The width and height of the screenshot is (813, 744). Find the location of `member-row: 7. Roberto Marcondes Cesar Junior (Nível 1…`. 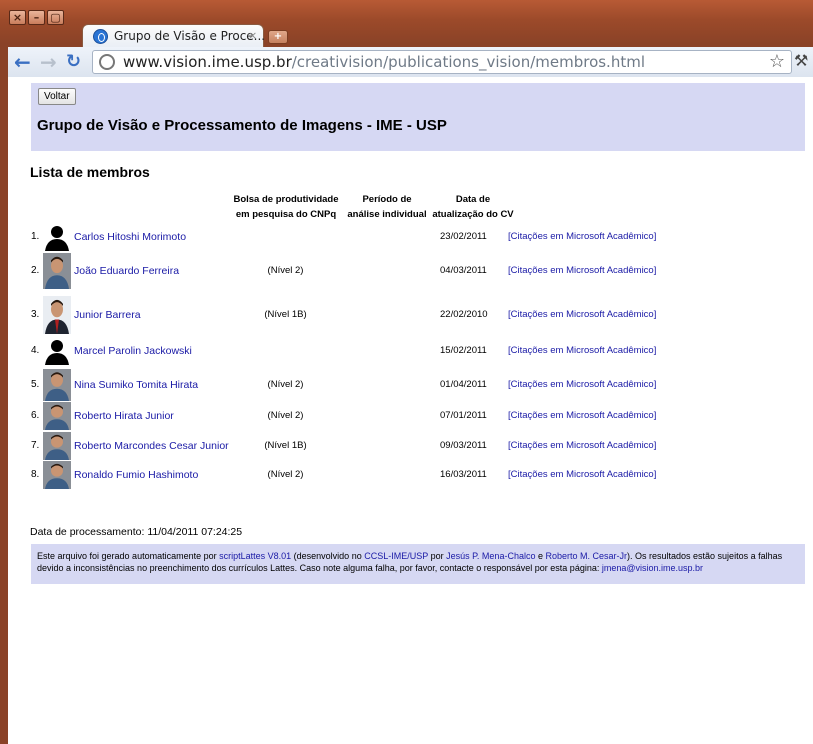

member-row: 7. Roberto Marcondes Cesar Junior (Nível 1… is located at coordinates (410, 446).